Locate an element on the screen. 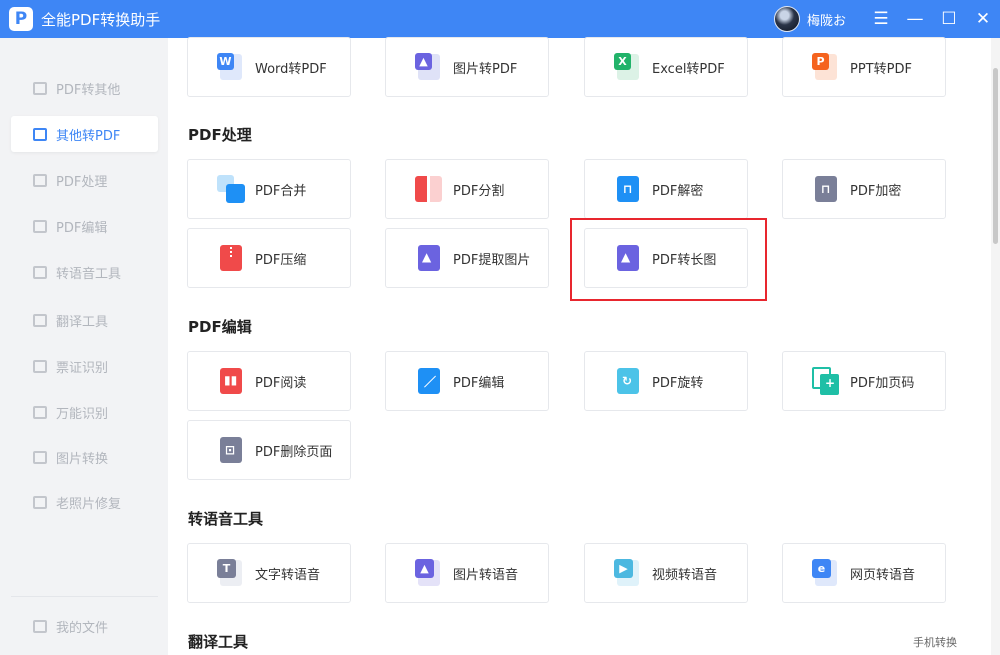 This screenshot has width=1000, height=655. tool-card-pdf-merge: PDF合并 is located at coordinates (269, 189).